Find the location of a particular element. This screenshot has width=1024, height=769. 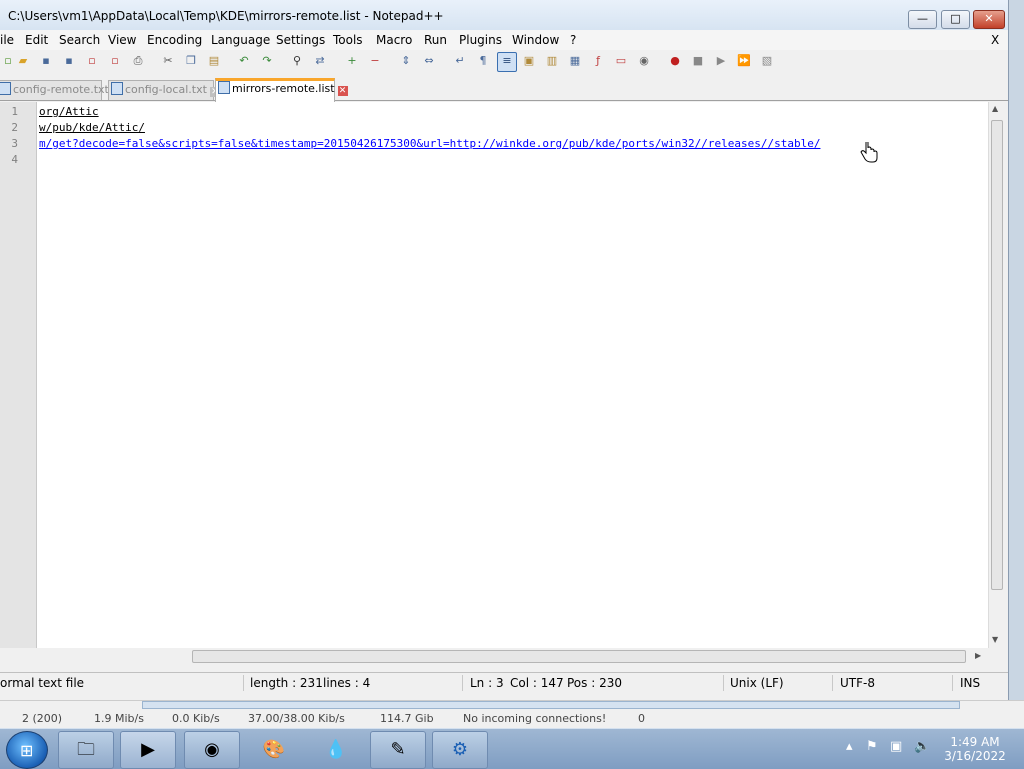

tab-config-local: config-local.txt✕ is located at coordinates (164, 90).